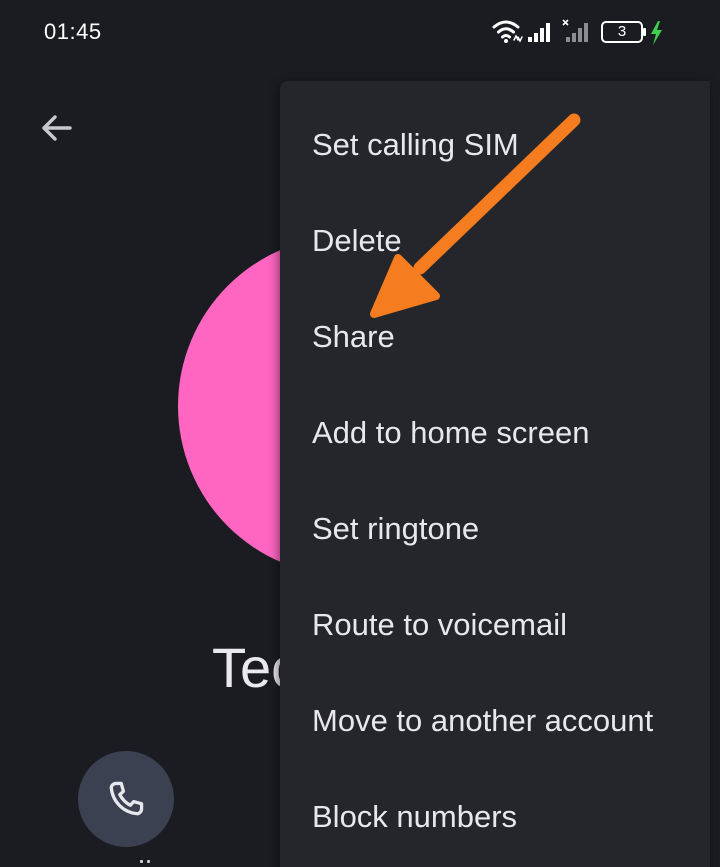  I want to click on menu-item-label: Set ringtone, so click(396, 528).